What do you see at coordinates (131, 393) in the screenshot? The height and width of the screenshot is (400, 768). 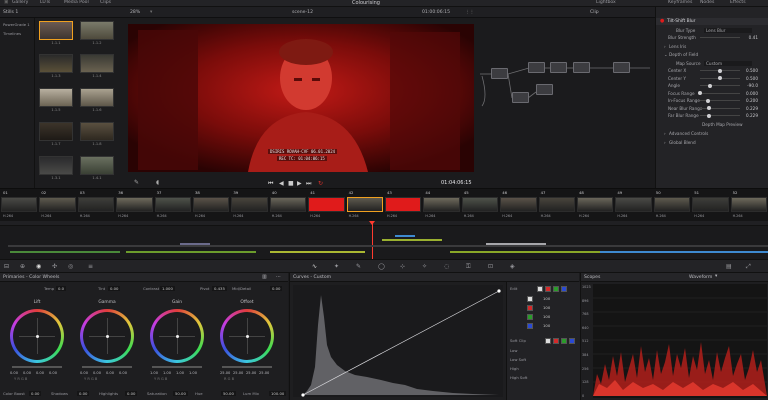 I see `adjust-value: 0.00` at bounding box center [131, 393].